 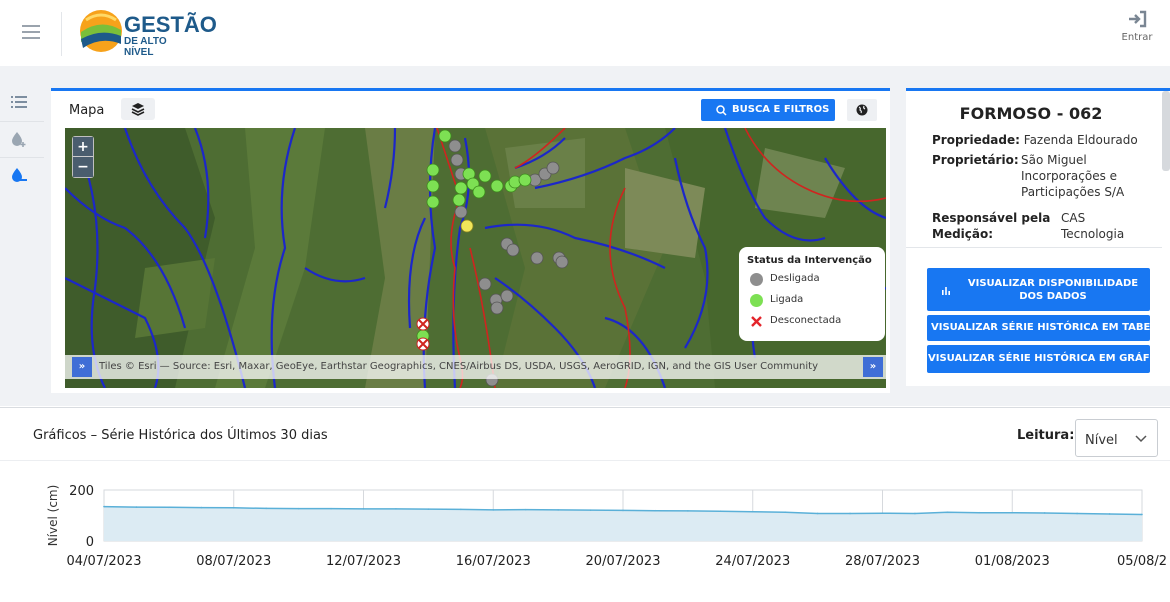 I want to click on sidenav-item-add-water, so click(x=22, y=140).